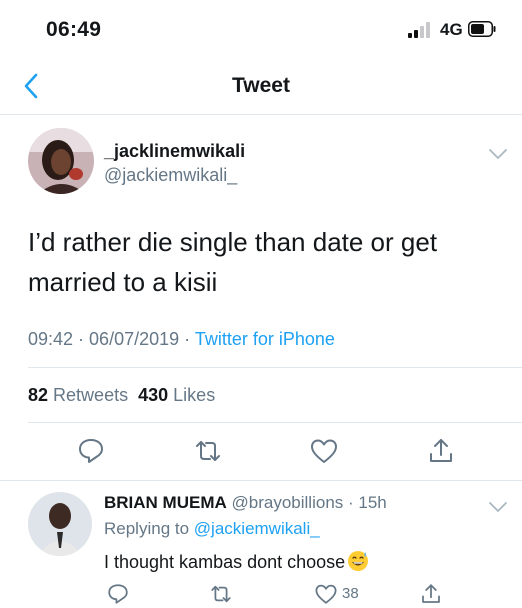 The image size is (522, 608). I want to click on reply-button, so click(91, 451).